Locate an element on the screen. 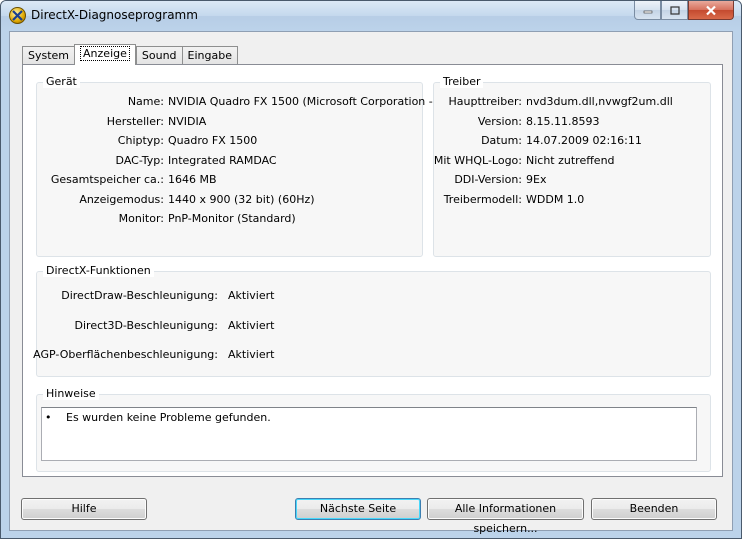 The image size is (742, 539). driver-row: Version: 8.15.11.8593 is located at coordinates (573, 122).